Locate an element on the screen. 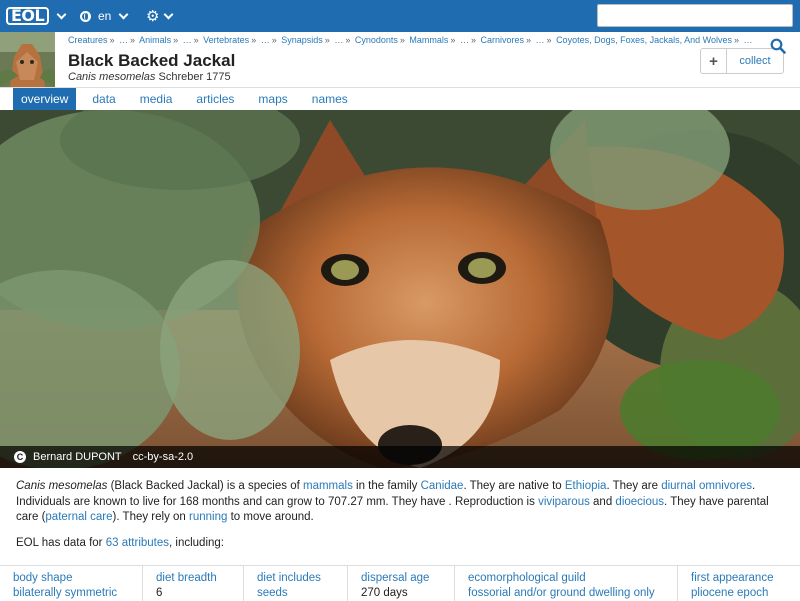  link-viviparous: viviparous is located at coordinates (564, 502).